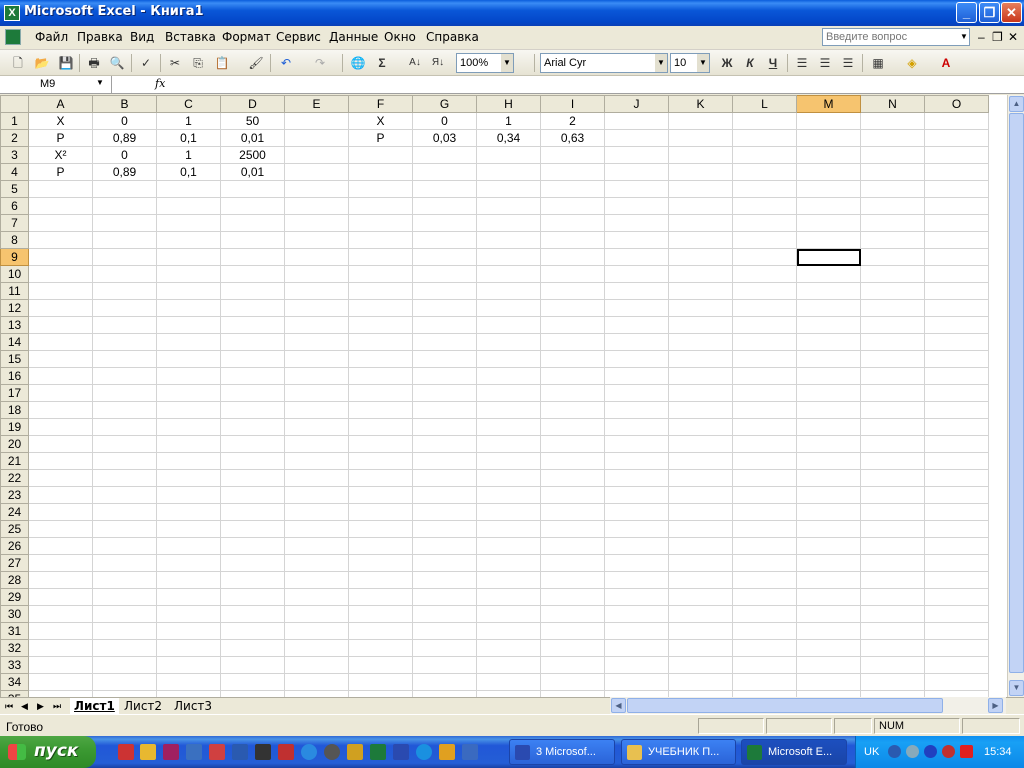  Describe the element at coordinates (14, 393) in the screenshot. I see `row-header-17: 17` at that location.